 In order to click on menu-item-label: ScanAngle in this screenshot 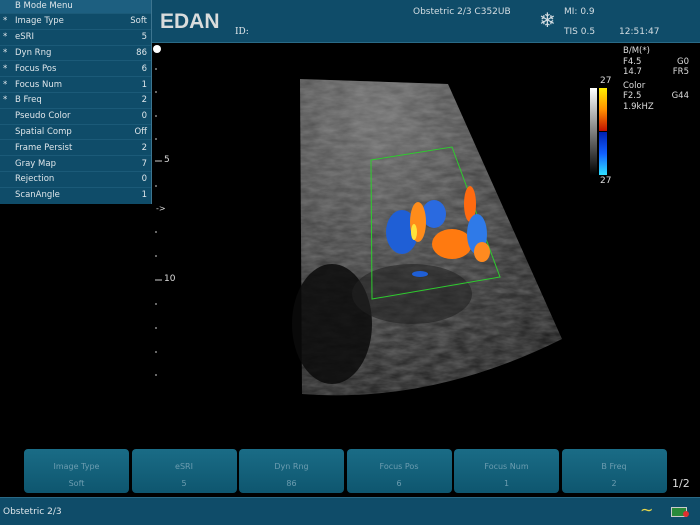, I will do `click(37, 195)`.